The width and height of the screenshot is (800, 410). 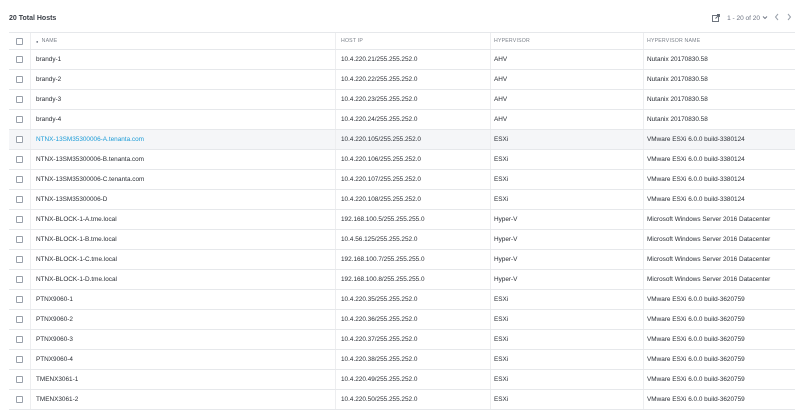 What do you see at coordinates (76, 259) in the screenshot?
I see `host-name: NTNX-BLOCK-1-C.tme.local` at bounding box center [76, 259].